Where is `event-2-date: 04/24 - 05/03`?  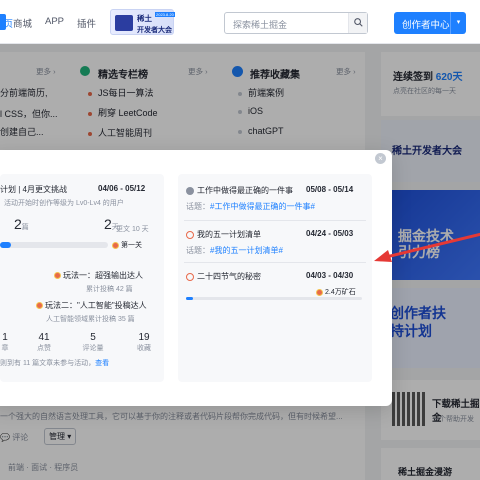 event-2-date: 04/24 - 05/03 is located at coordinates (330, 233).